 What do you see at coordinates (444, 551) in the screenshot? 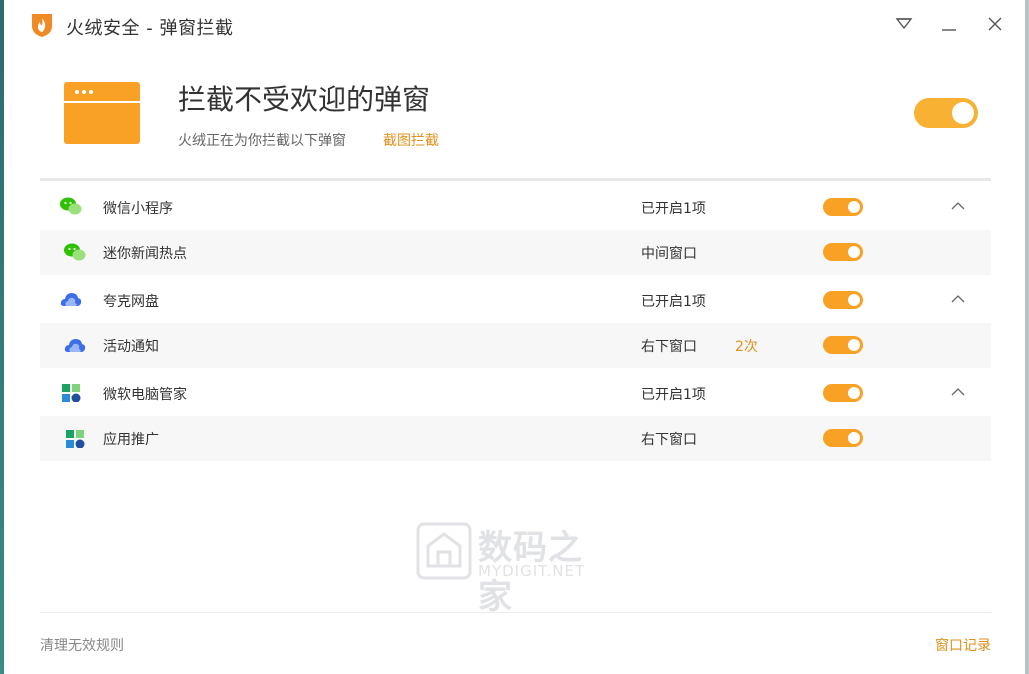
I see `watermark-logo-icon` at bounding box center [444, 551].